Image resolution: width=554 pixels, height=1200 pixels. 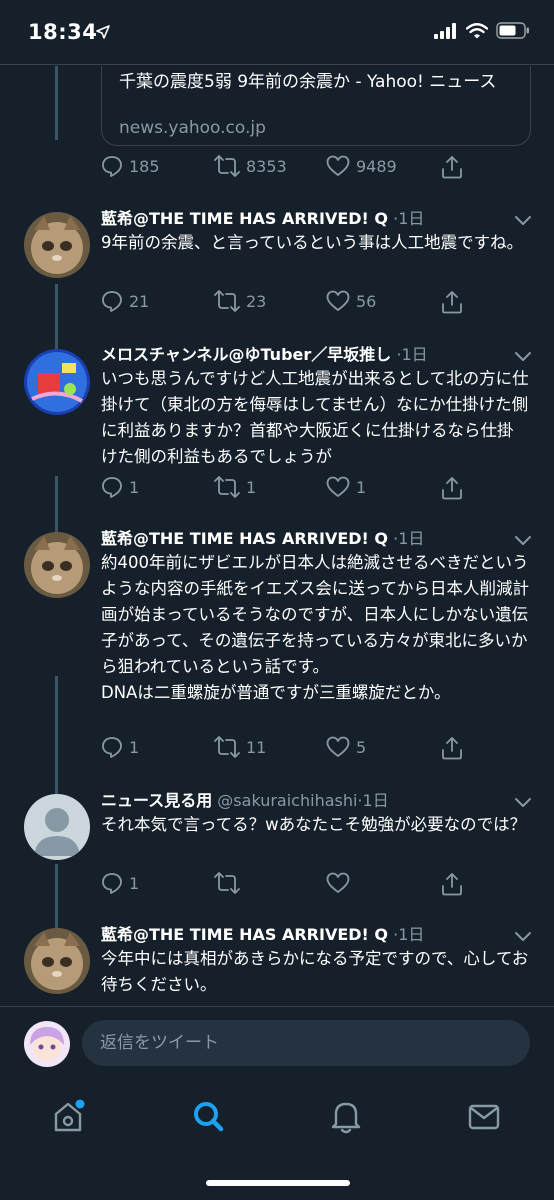 I want to click on like-button: 9489, so click(x=361, y=166).